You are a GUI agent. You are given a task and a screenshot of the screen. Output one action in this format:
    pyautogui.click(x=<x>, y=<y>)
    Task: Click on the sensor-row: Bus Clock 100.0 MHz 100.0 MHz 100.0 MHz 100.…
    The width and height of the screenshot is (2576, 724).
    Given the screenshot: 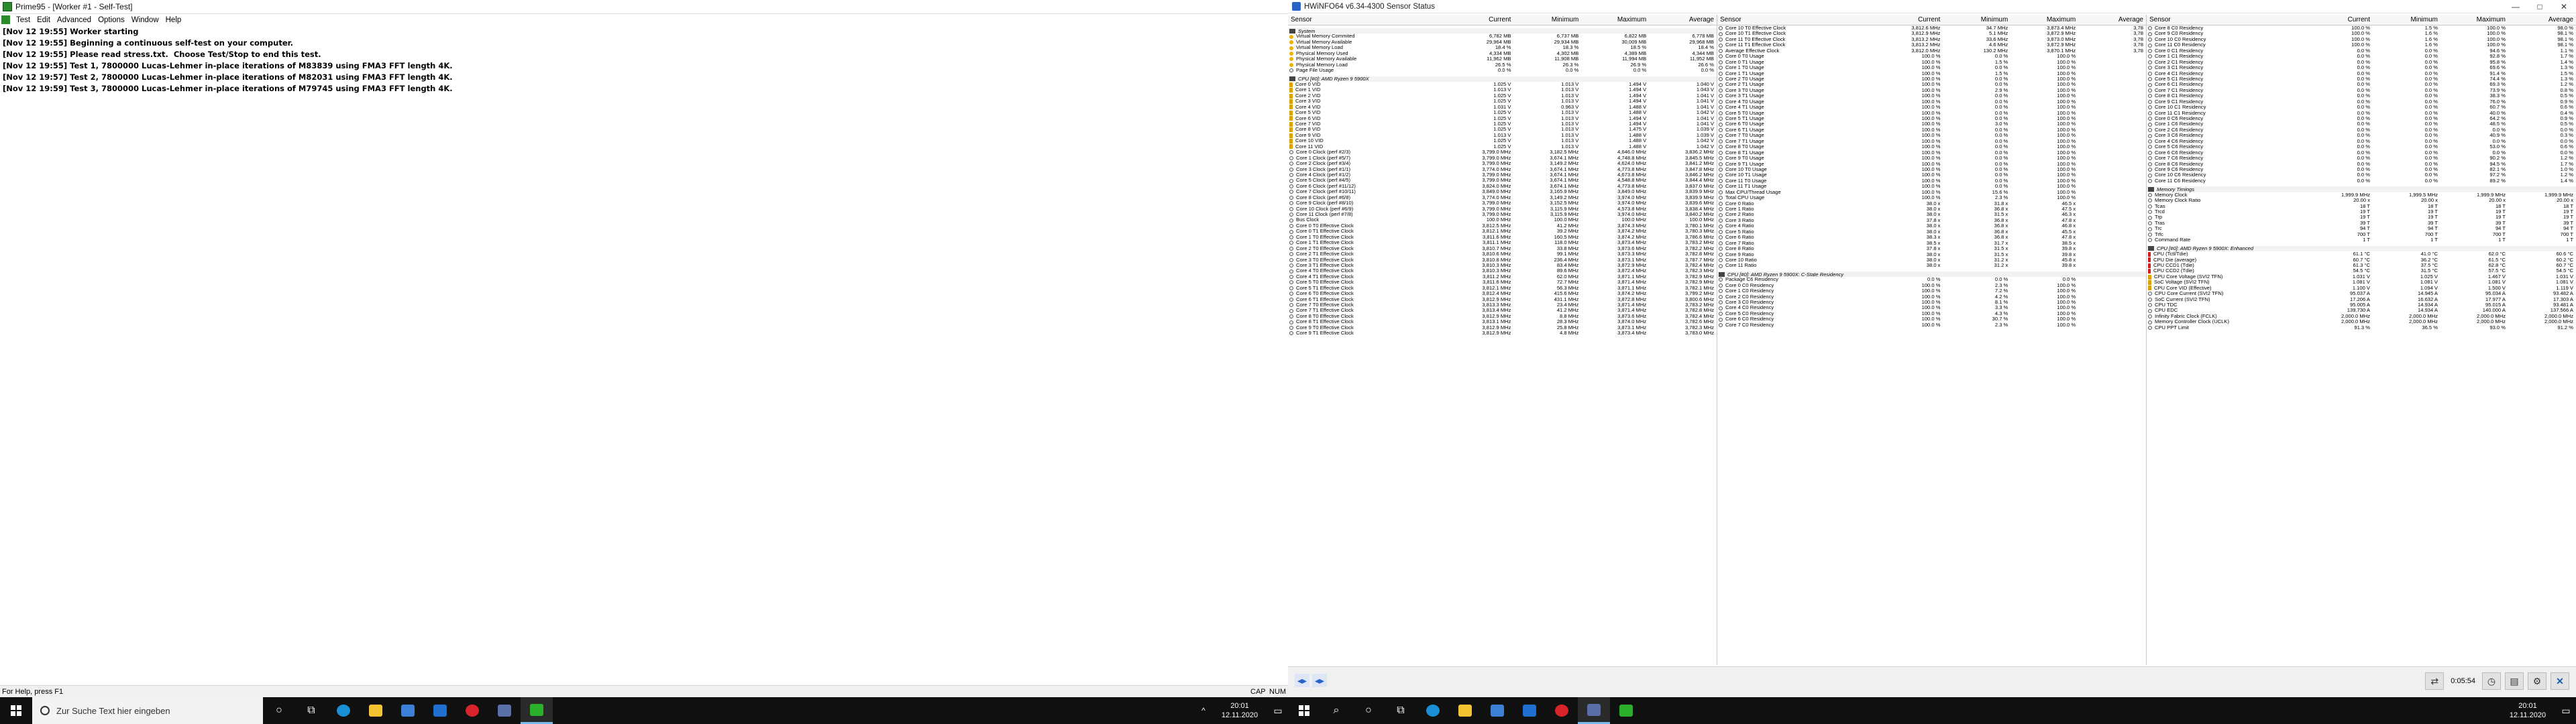 What is the action you would take?
    pyautogui.click(x=1502, y=220)
    